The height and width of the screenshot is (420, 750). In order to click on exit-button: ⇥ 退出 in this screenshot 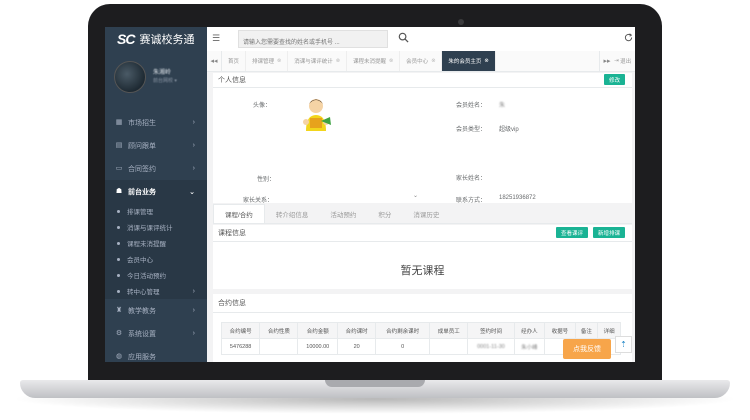, I will do `click(622, 61)`.